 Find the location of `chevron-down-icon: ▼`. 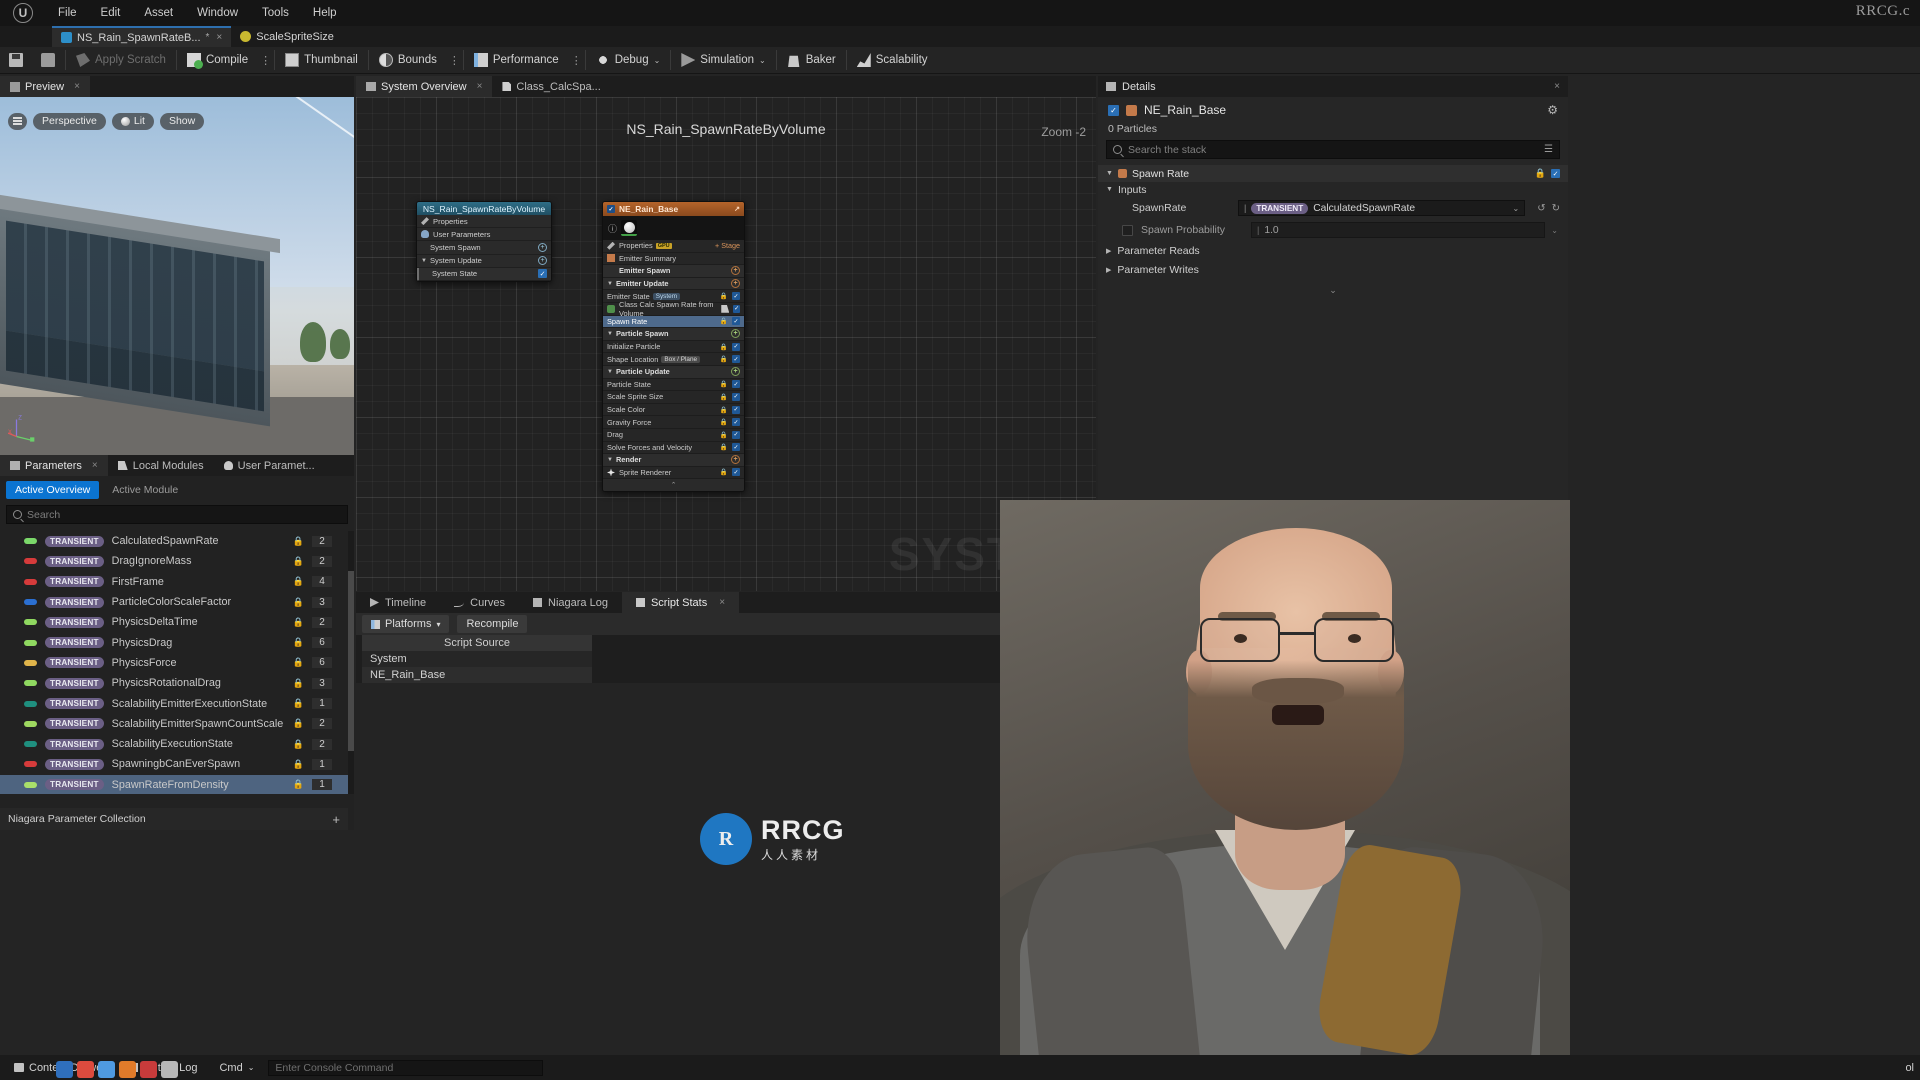

chevron-down-icon: ▼ is located at coordinates (1109, 173).